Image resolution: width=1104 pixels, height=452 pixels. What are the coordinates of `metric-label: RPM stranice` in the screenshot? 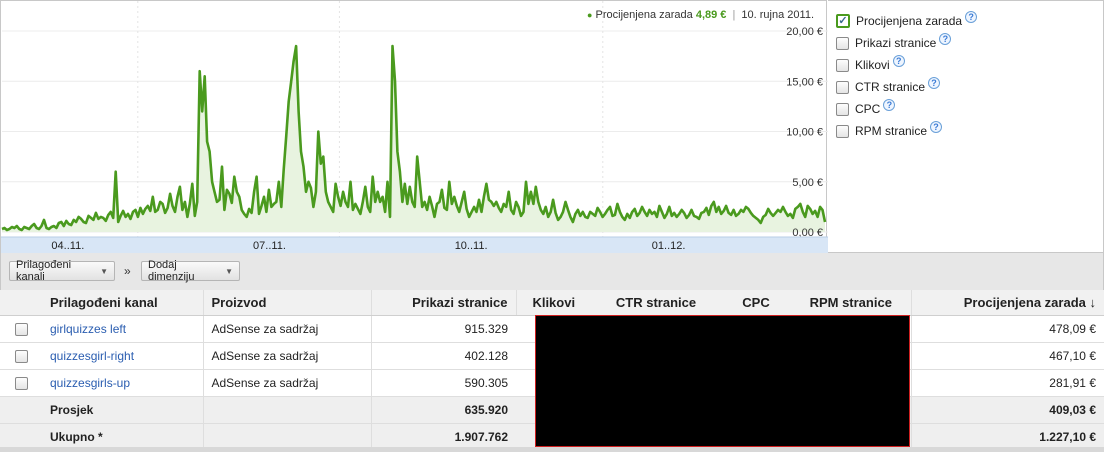 It's located at (891, 131).